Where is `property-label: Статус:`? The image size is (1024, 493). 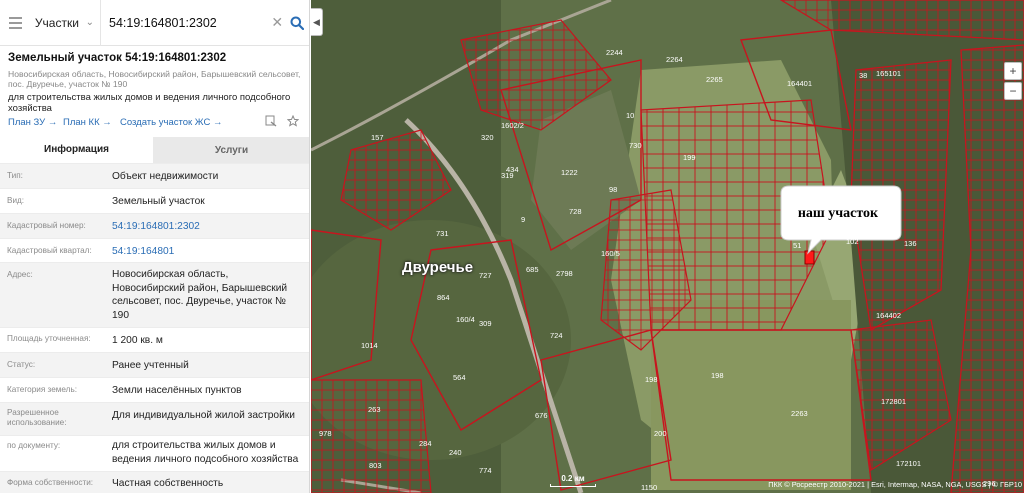 property-label: Статус: is located at coordinates (21, 364).